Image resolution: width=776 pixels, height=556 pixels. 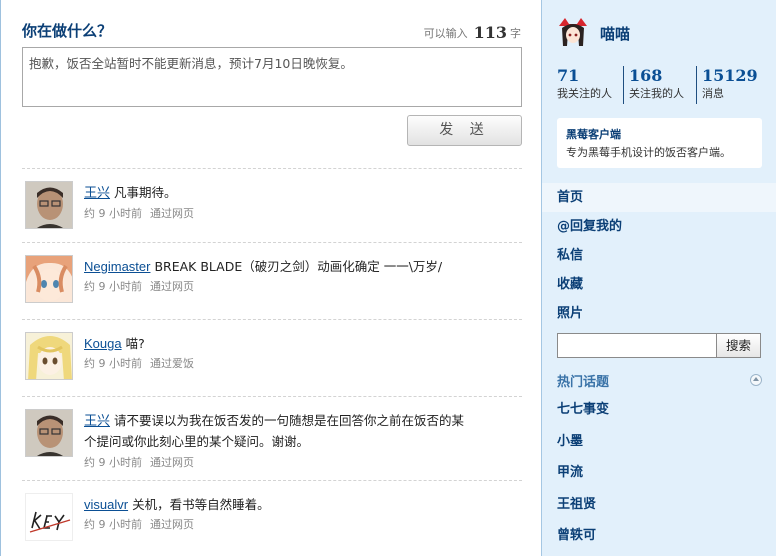 I want to click on user-link: Kouga, so click(x=103, y=343).